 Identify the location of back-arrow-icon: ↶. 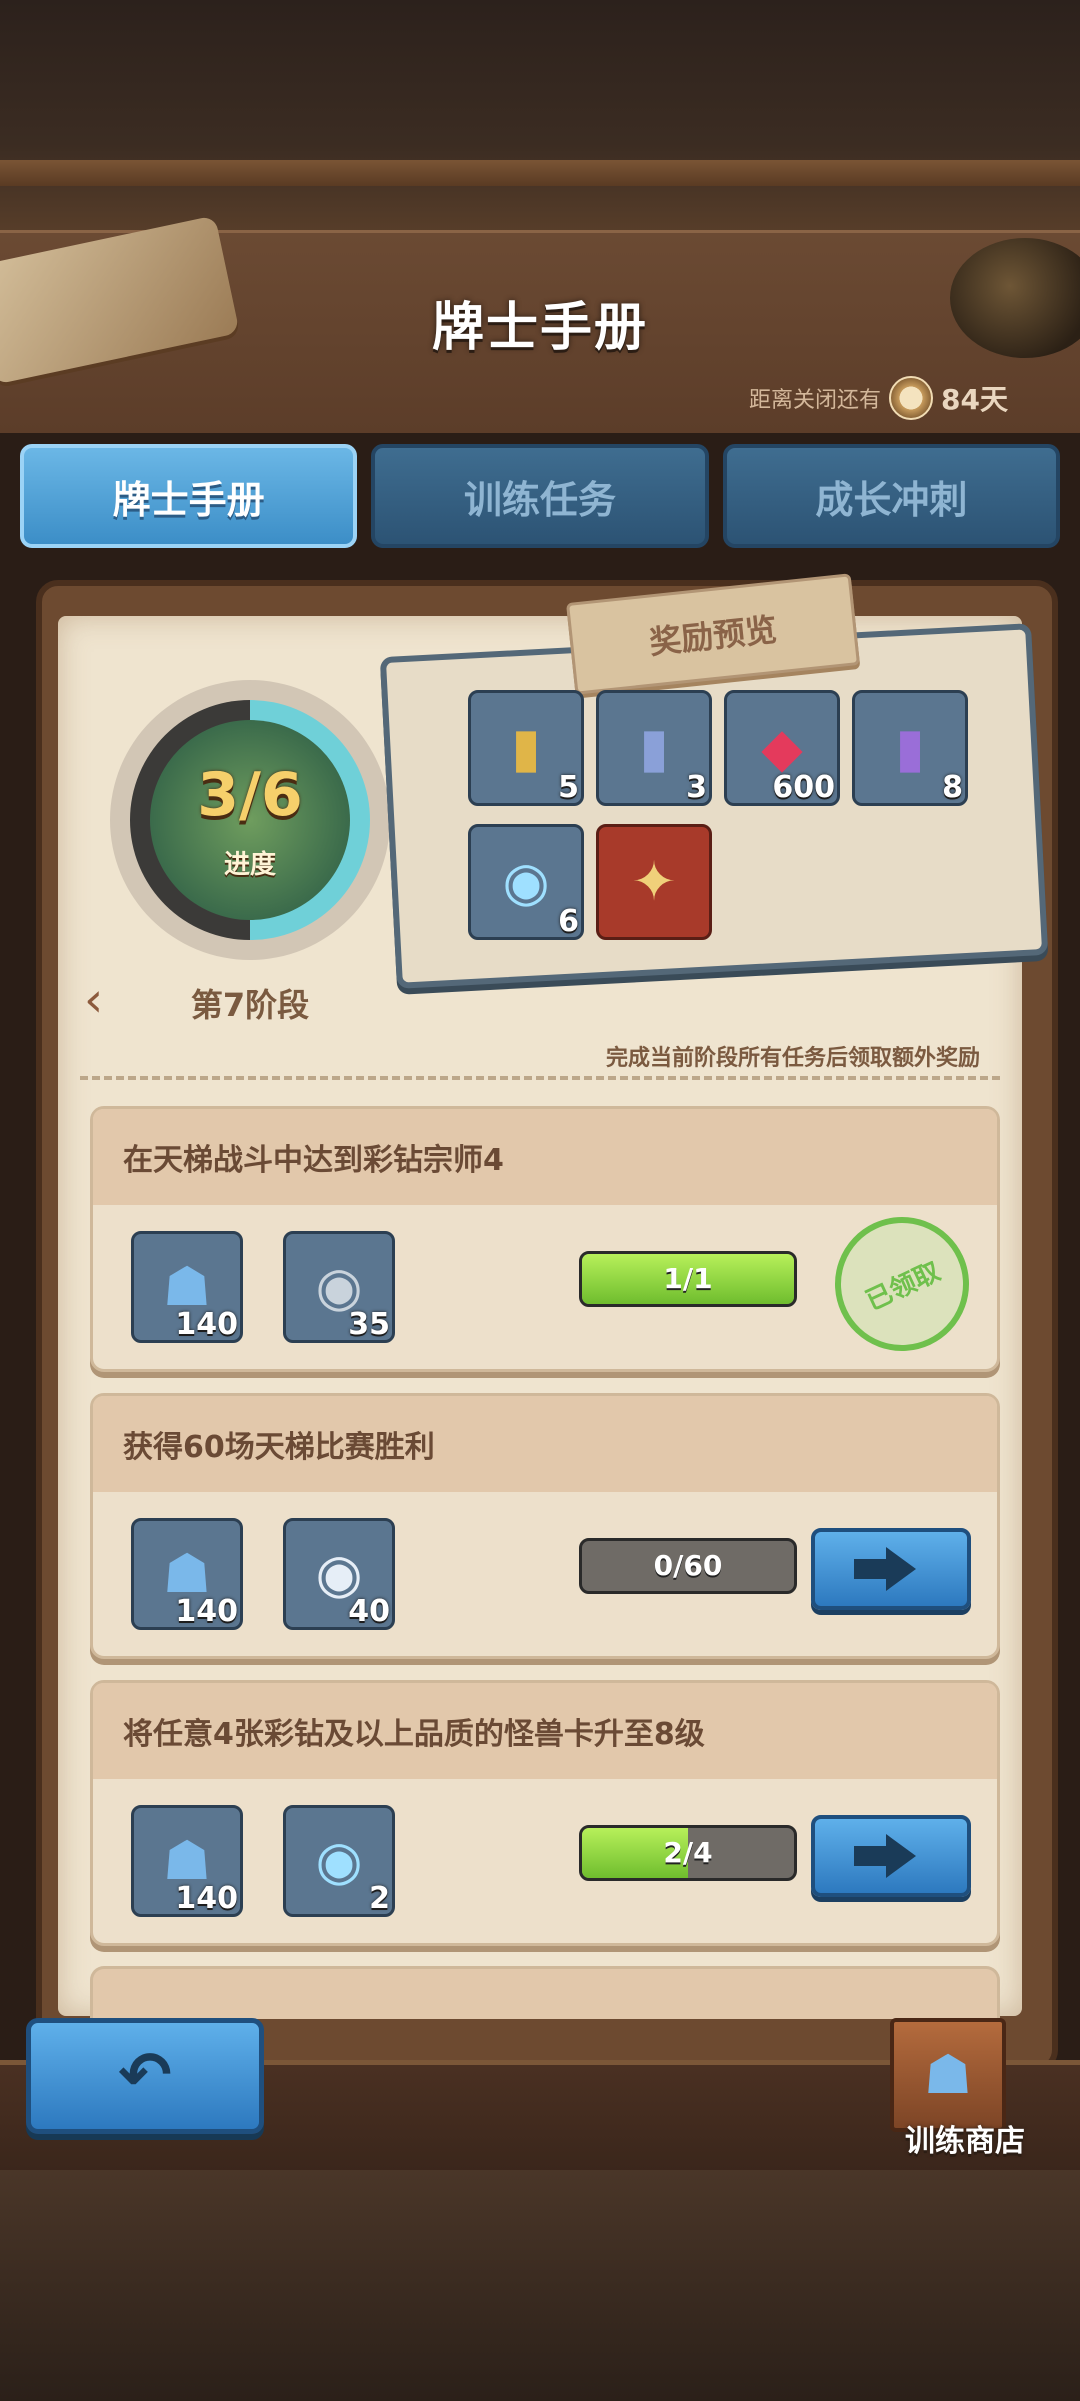
(145, 2076).